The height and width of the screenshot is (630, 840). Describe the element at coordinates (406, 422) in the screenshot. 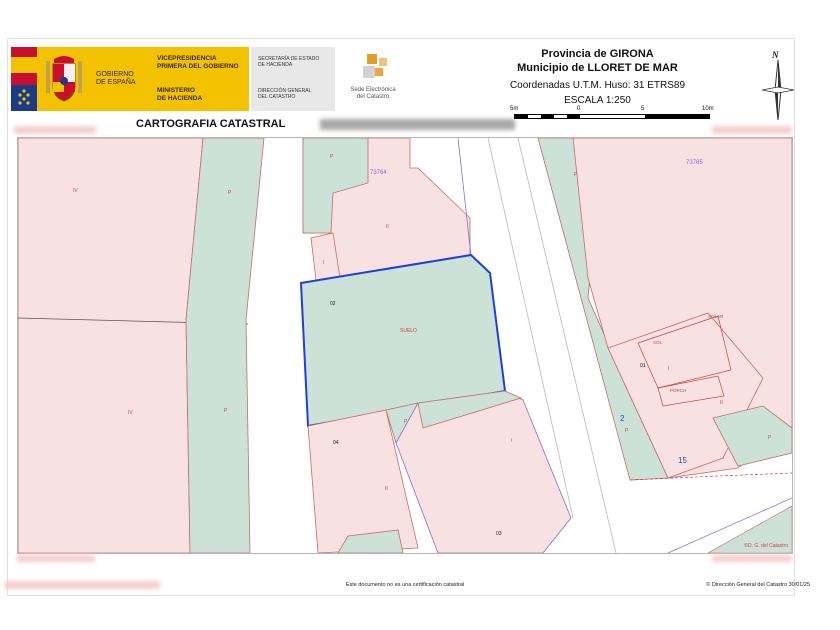

I see `label-p-bottom-center: P` at that location.